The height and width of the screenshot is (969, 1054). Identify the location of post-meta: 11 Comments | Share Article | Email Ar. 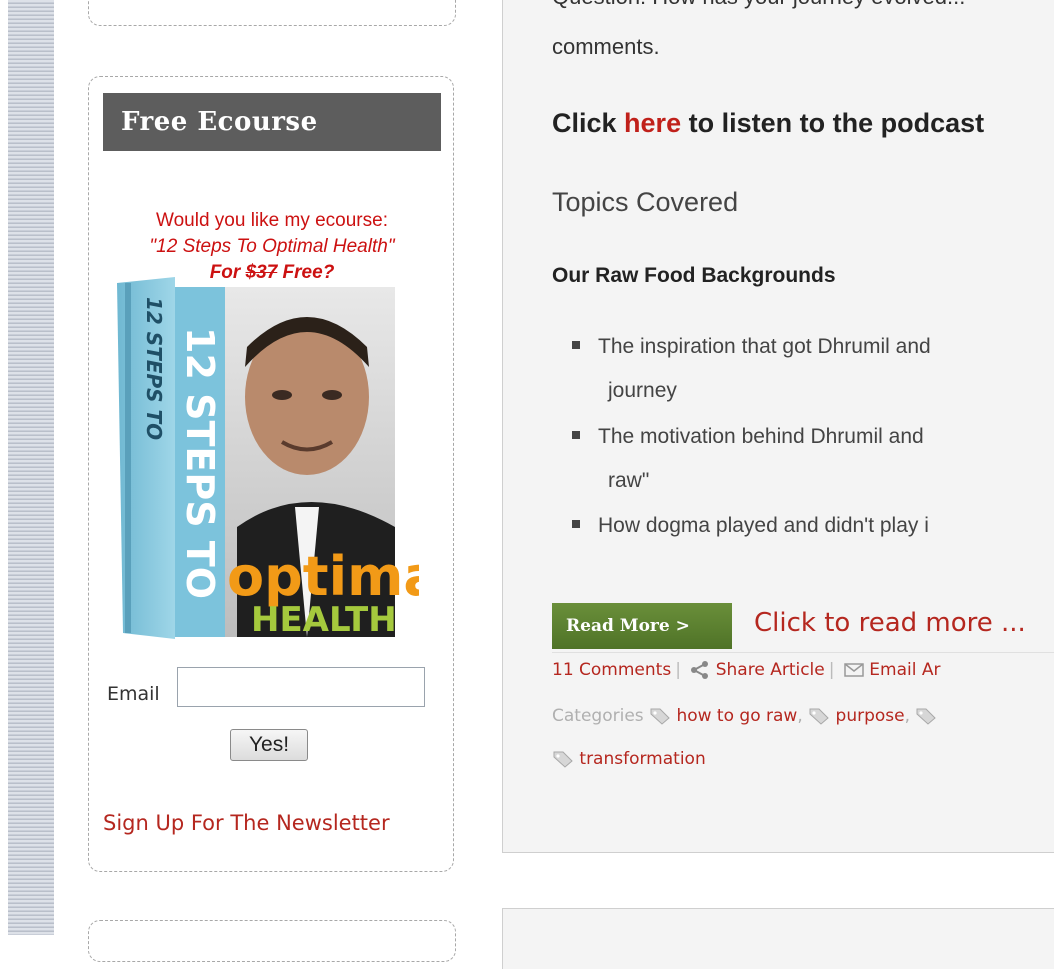
(746, 670).